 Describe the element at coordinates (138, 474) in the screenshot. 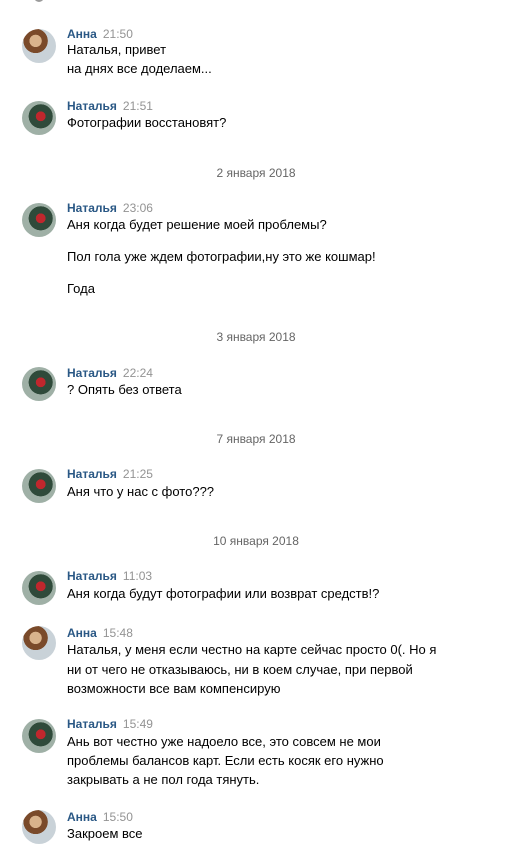

I see `message-time: 21:25` at that location.